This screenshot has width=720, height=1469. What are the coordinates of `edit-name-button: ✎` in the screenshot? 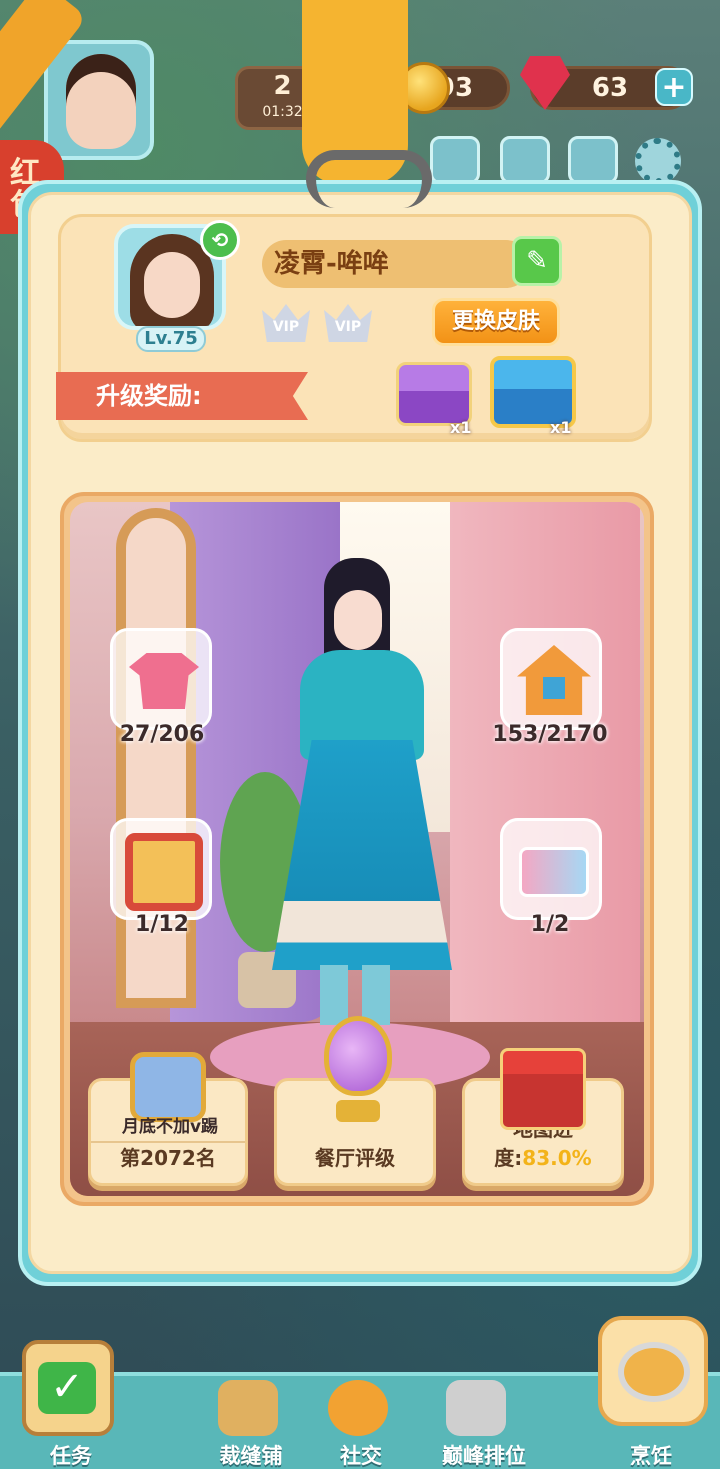 It's located at (537, 261).